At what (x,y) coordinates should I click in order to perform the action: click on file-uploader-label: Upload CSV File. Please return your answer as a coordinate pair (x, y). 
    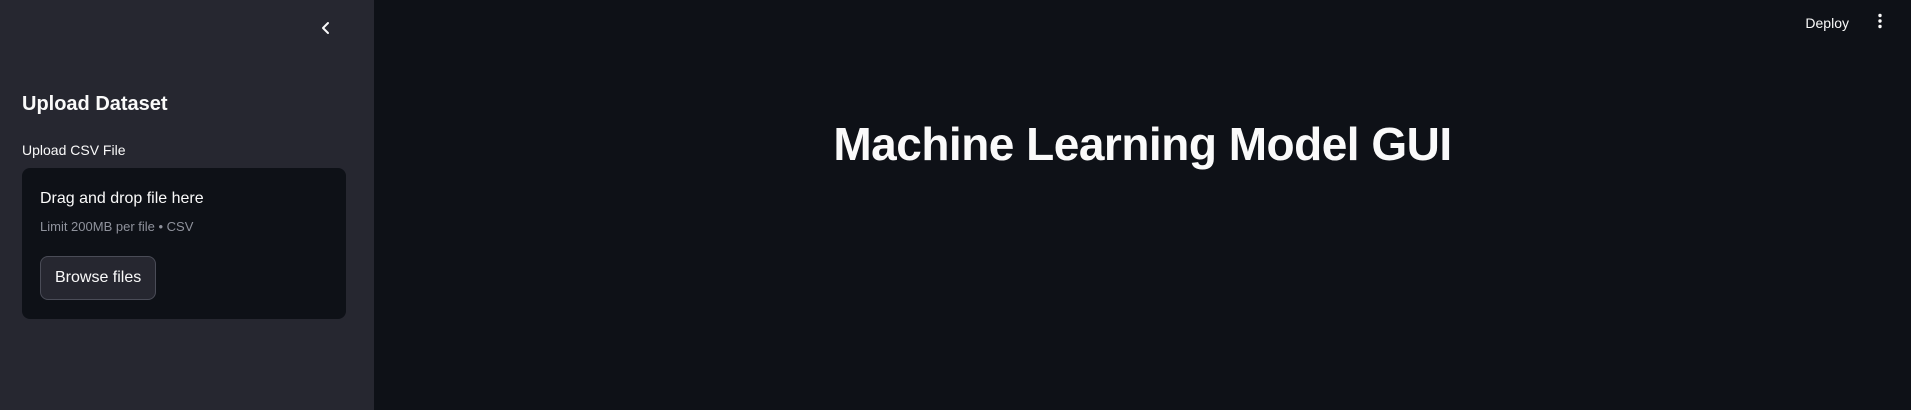
    Looking at the image, I should click on (74, 150).